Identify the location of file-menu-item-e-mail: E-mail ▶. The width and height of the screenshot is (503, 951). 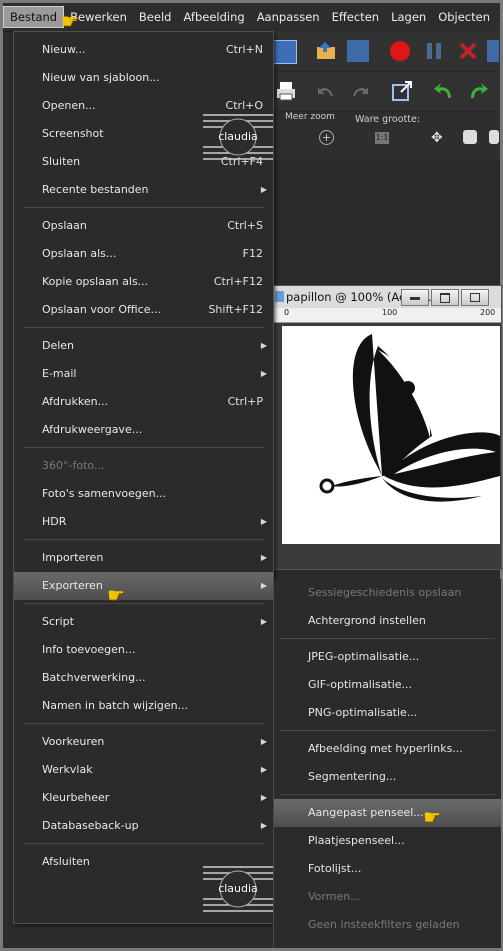
(143, 374).